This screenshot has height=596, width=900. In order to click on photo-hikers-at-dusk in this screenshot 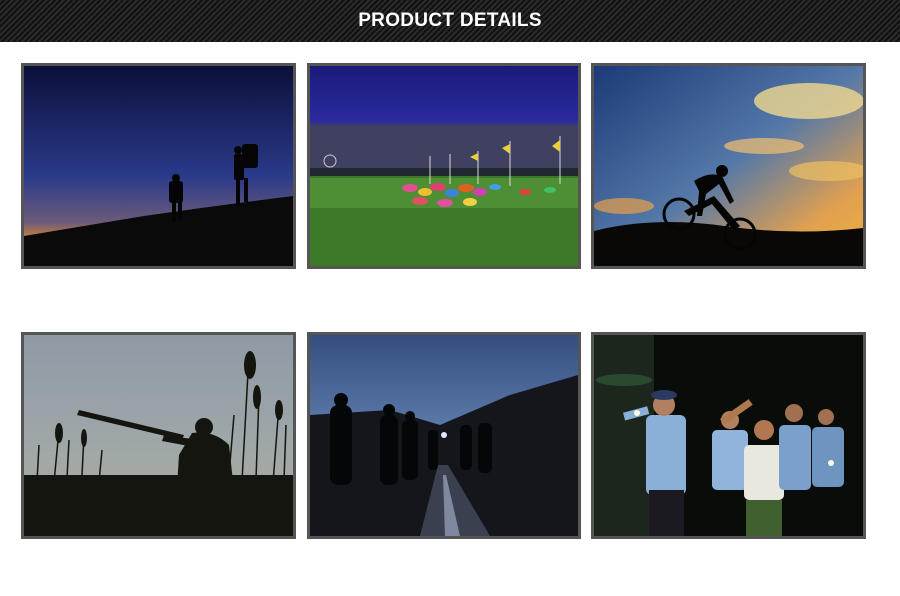, I will do `click(158, 166)`.